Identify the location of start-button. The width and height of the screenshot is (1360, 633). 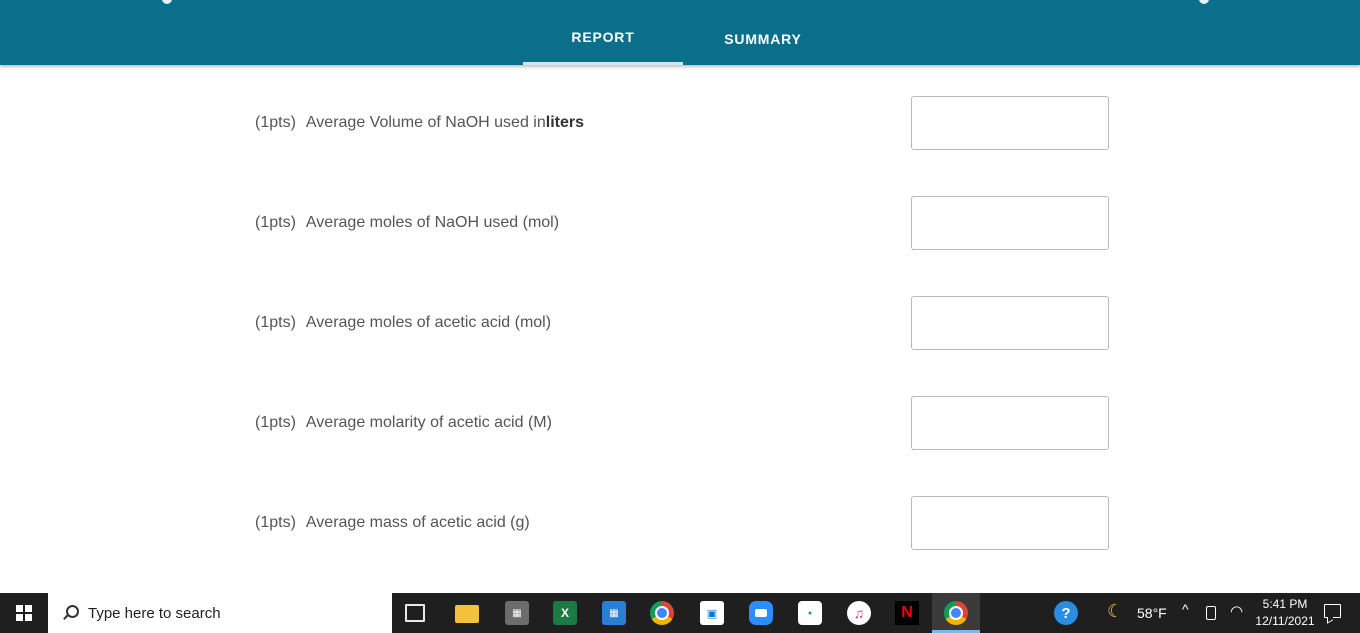
(24, 613).